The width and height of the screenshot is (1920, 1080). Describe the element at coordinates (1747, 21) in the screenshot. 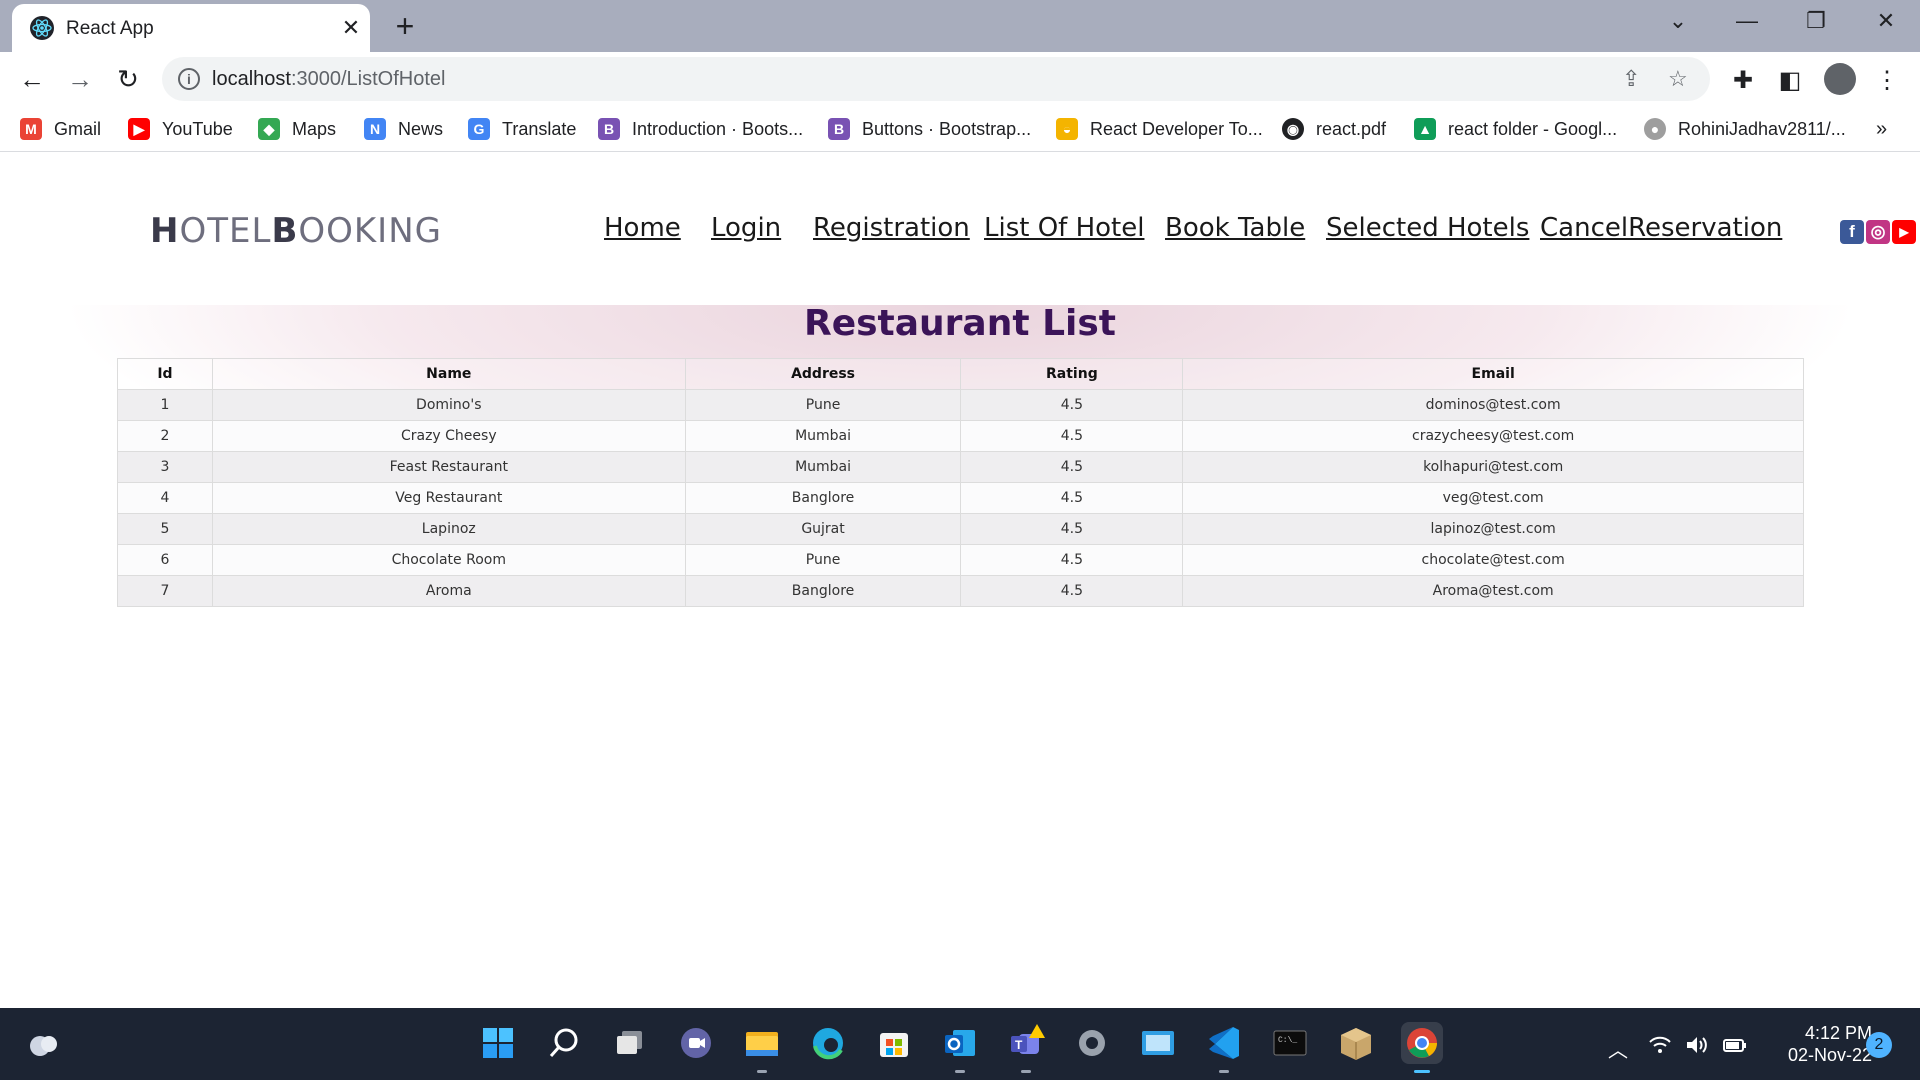

I see `minimize-icon: —` at that location.